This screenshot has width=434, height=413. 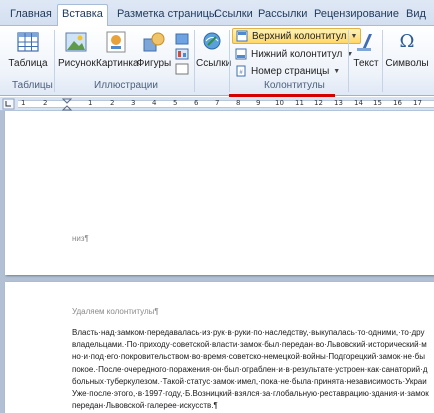 What do you see at coordinates (133, 103) in the screenshot?
I see `ruler-number: 3` at bounding box center [133, 103].